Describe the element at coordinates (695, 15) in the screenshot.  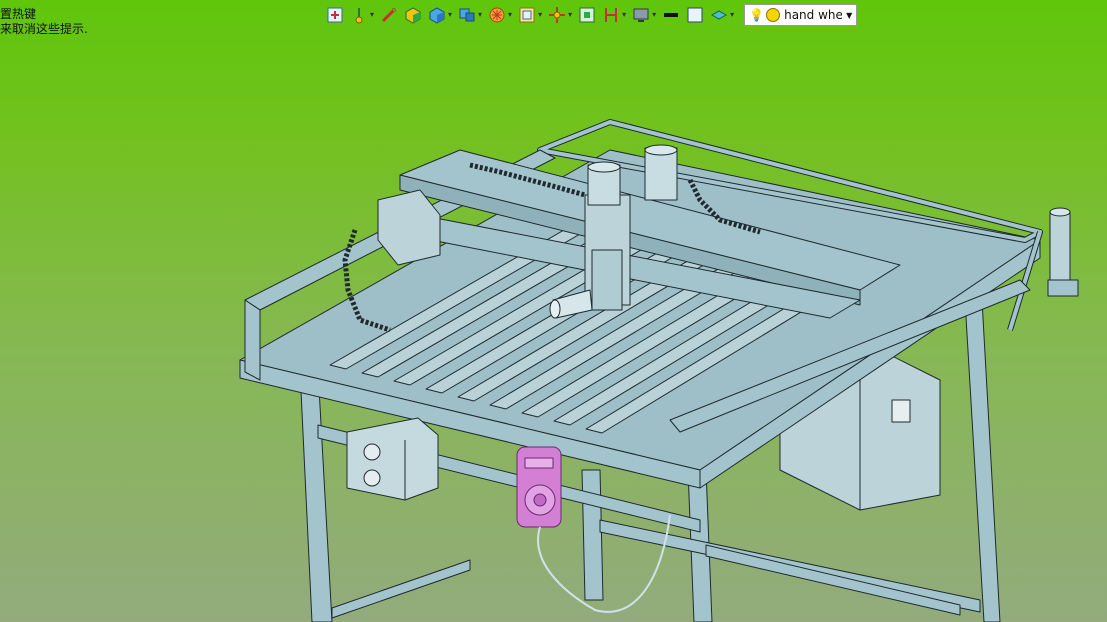
I see `fill-color-icon` at that location.